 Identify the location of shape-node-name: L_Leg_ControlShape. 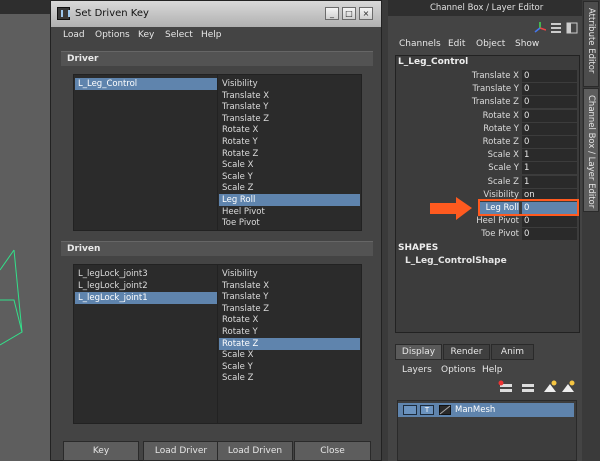
(456, 261).